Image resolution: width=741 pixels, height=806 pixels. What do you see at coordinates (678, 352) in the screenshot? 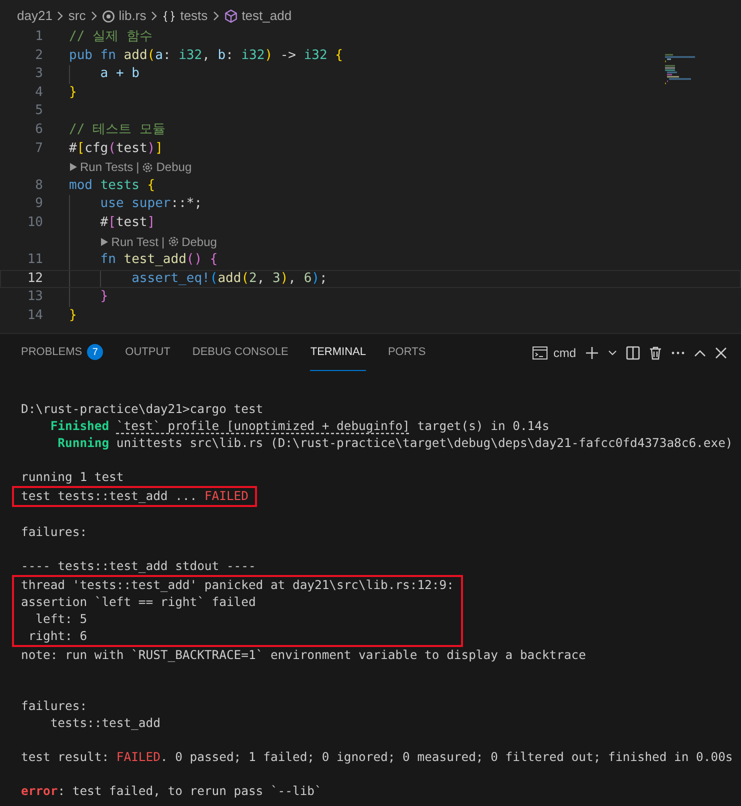
I see `more-icon` at bounding box center [678, 352].